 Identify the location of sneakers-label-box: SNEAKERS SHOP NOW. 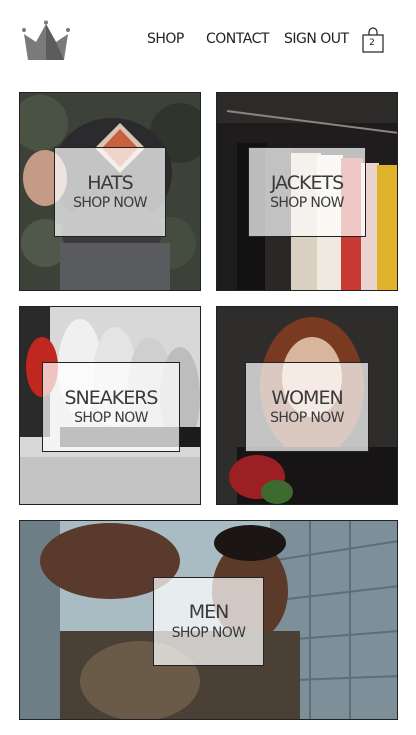
(111, 407).